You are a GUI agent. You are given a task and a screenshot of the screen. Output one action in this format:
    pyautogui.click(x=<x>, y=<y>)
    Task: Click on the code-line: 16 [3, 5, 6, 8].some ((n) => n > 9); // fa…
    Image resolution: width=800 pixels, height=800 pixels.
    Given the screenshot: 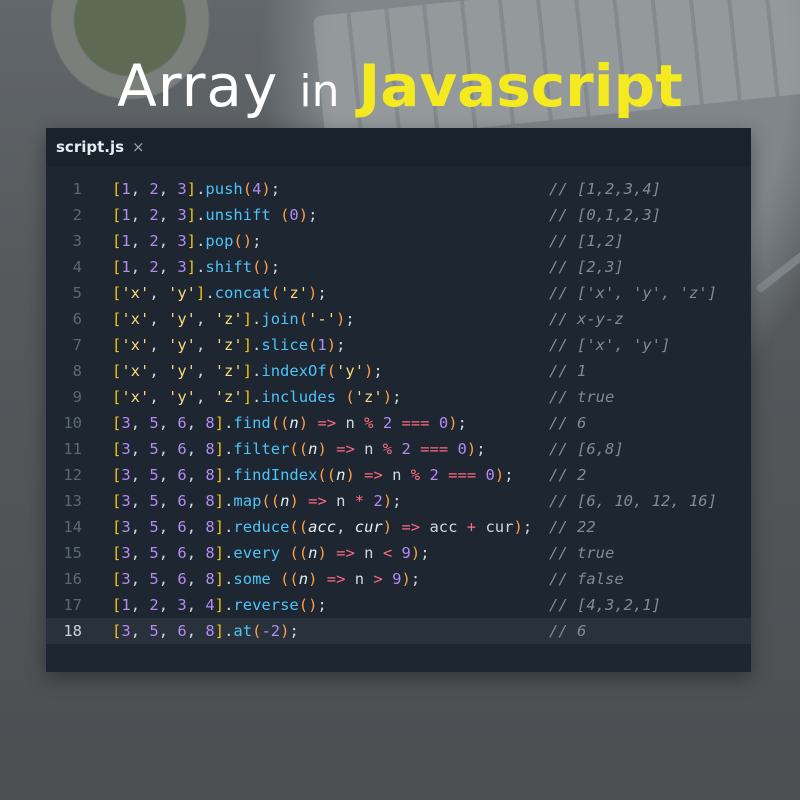 What is the action you would take?
    pyautogui.click(x=398, y=579)
    